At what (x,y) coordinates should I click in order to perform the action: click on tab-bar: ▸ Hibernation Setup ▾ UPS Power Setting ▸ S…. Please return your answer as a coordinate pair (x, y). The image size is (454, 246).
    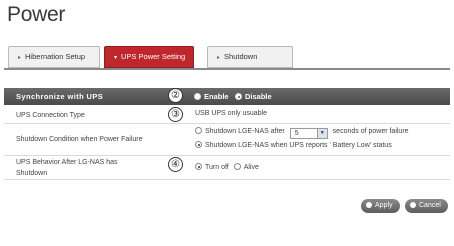
    Looking at the image, I should click on (227, 55).